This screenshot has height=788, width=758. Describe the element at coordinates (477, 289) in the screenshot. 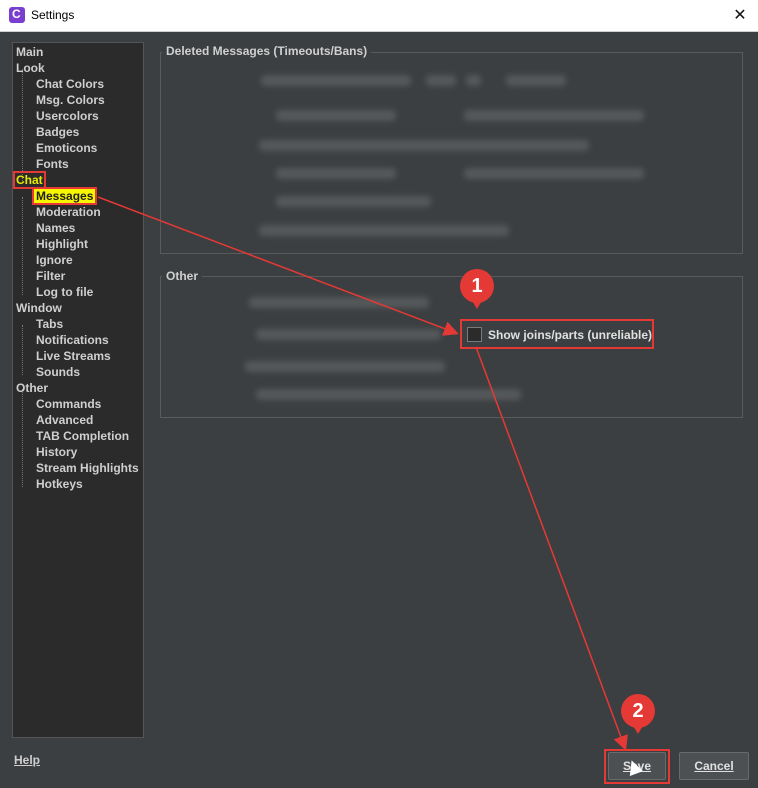

I see `step-marker-1: 1` at that location.